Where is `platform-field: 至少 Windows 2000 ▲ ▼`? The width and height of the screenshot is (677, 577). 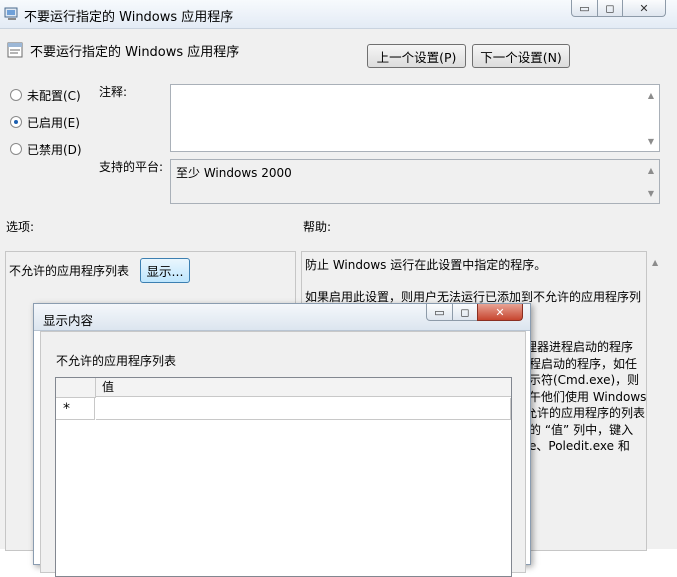 platform-field: 至少 Windows 2000 ▲ ▼ is located at coordinates (415, 181).